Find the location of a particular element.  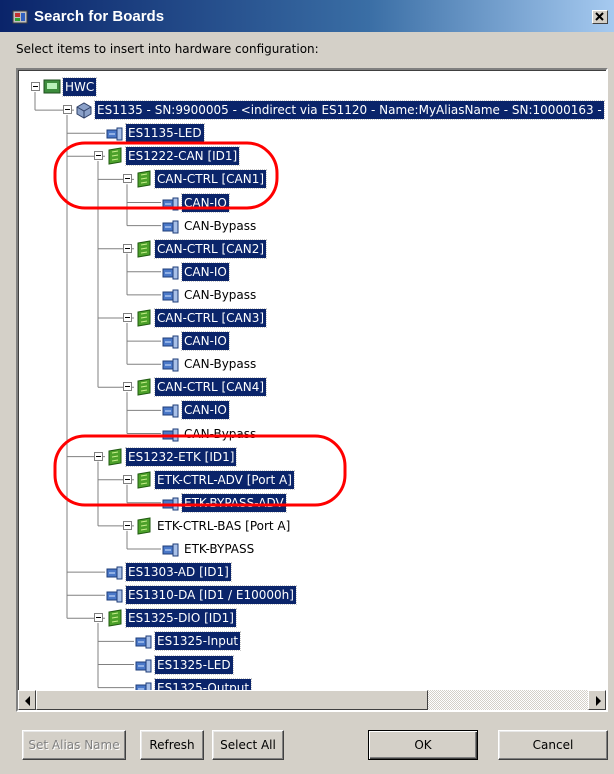

tree-node-etk-bypass-adv: ETK-BYPASS-ADV is located at coordinates (312, 502).